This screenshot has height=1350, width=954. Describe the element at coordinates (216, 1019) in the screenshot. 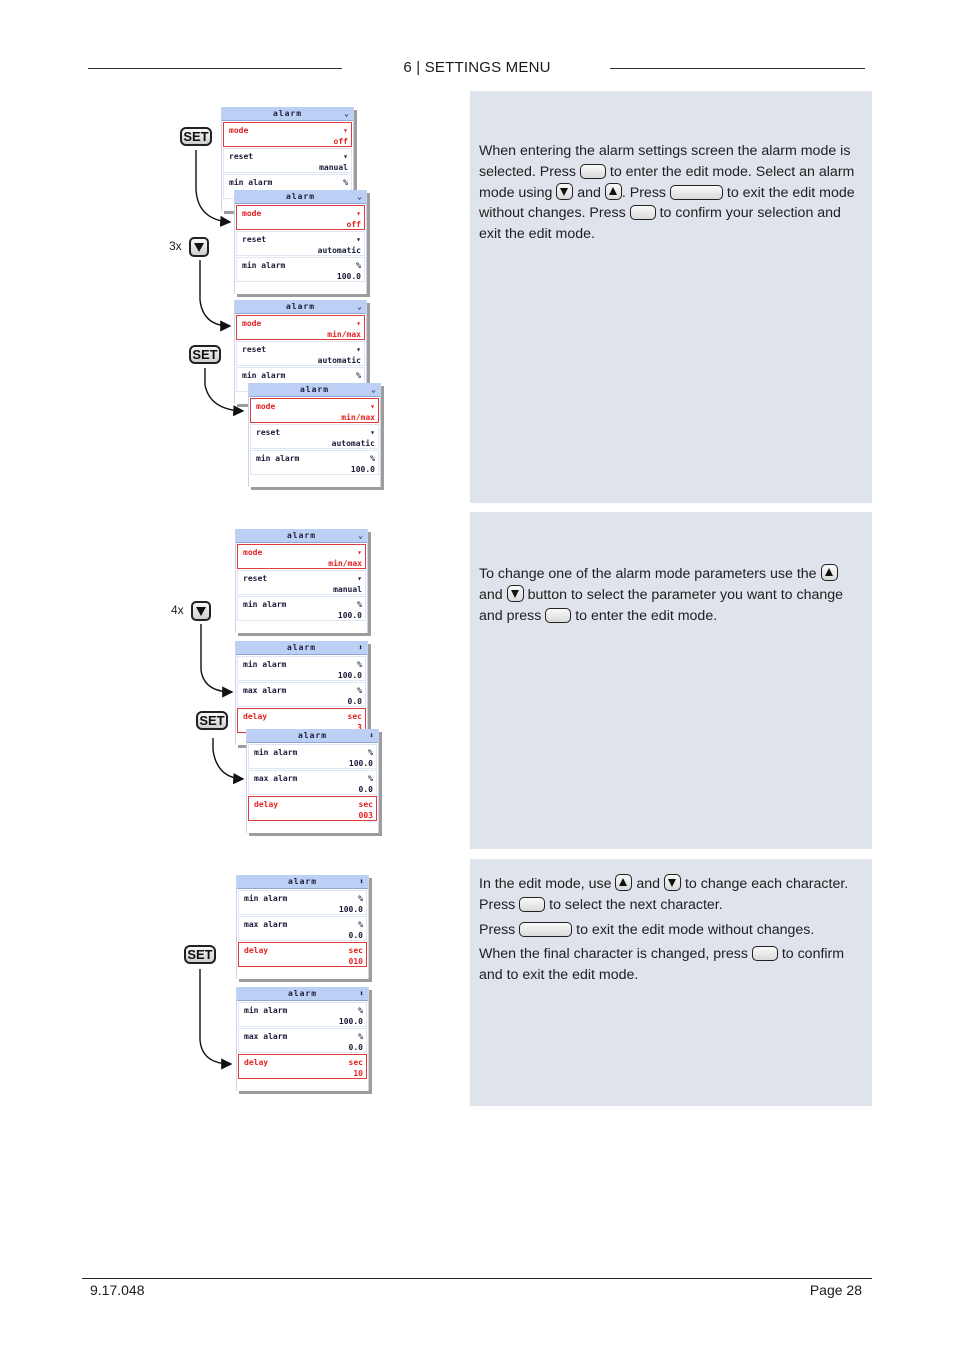

I see `flow-arrow` at that location.